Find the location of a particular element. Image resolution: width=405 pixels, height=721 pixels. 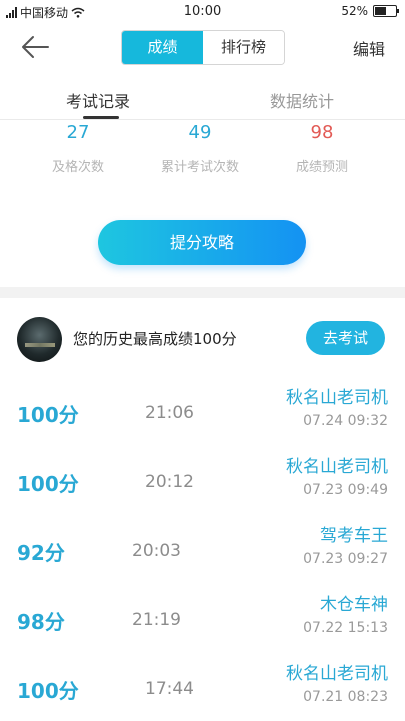

stat-pass-count-label: 及格次数 is located at coordinates (77, 167).